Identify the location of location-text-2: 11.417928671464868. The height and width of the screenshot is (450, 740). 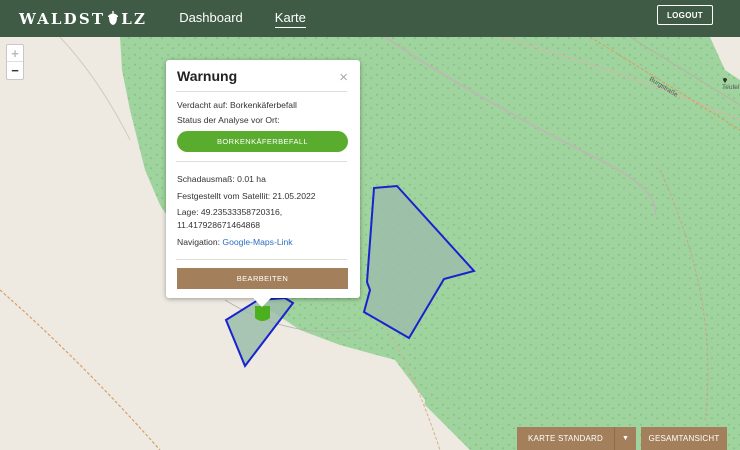
(218, 225).